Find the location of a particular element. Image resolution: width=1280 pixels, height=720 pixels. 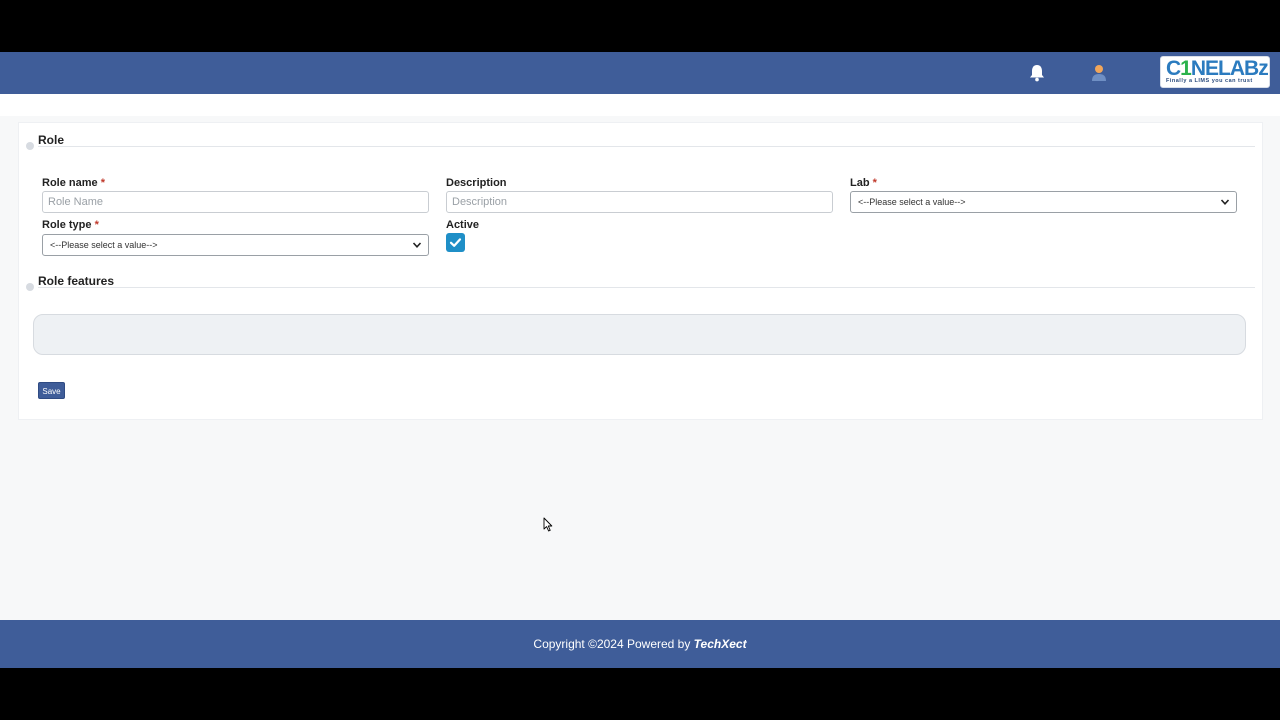

checkmark-icon is located at coordinates (455, 242).